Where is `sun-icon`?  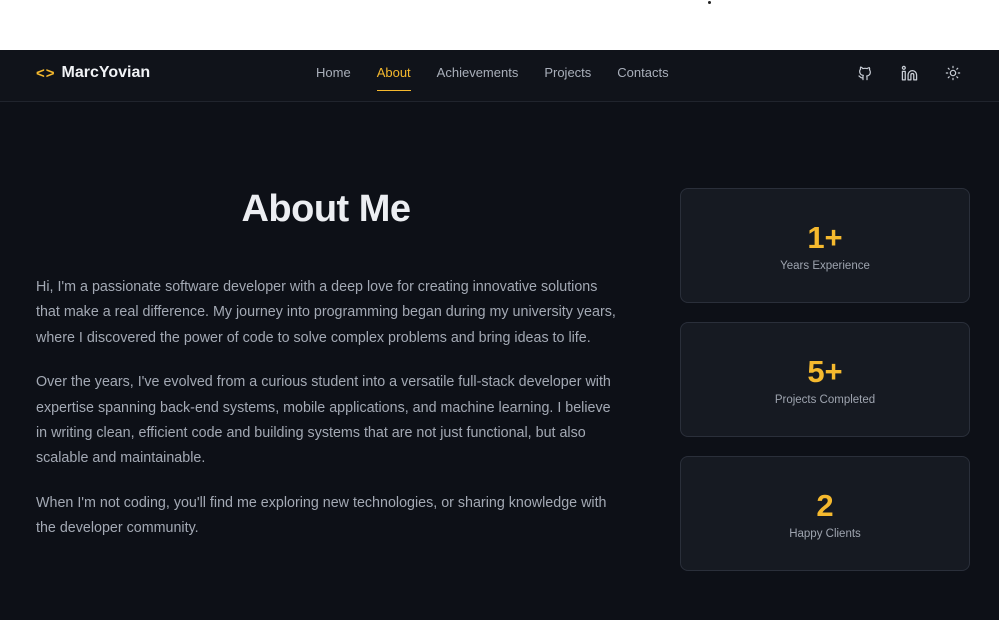
sun-icon is located at coordinates (953, 73).